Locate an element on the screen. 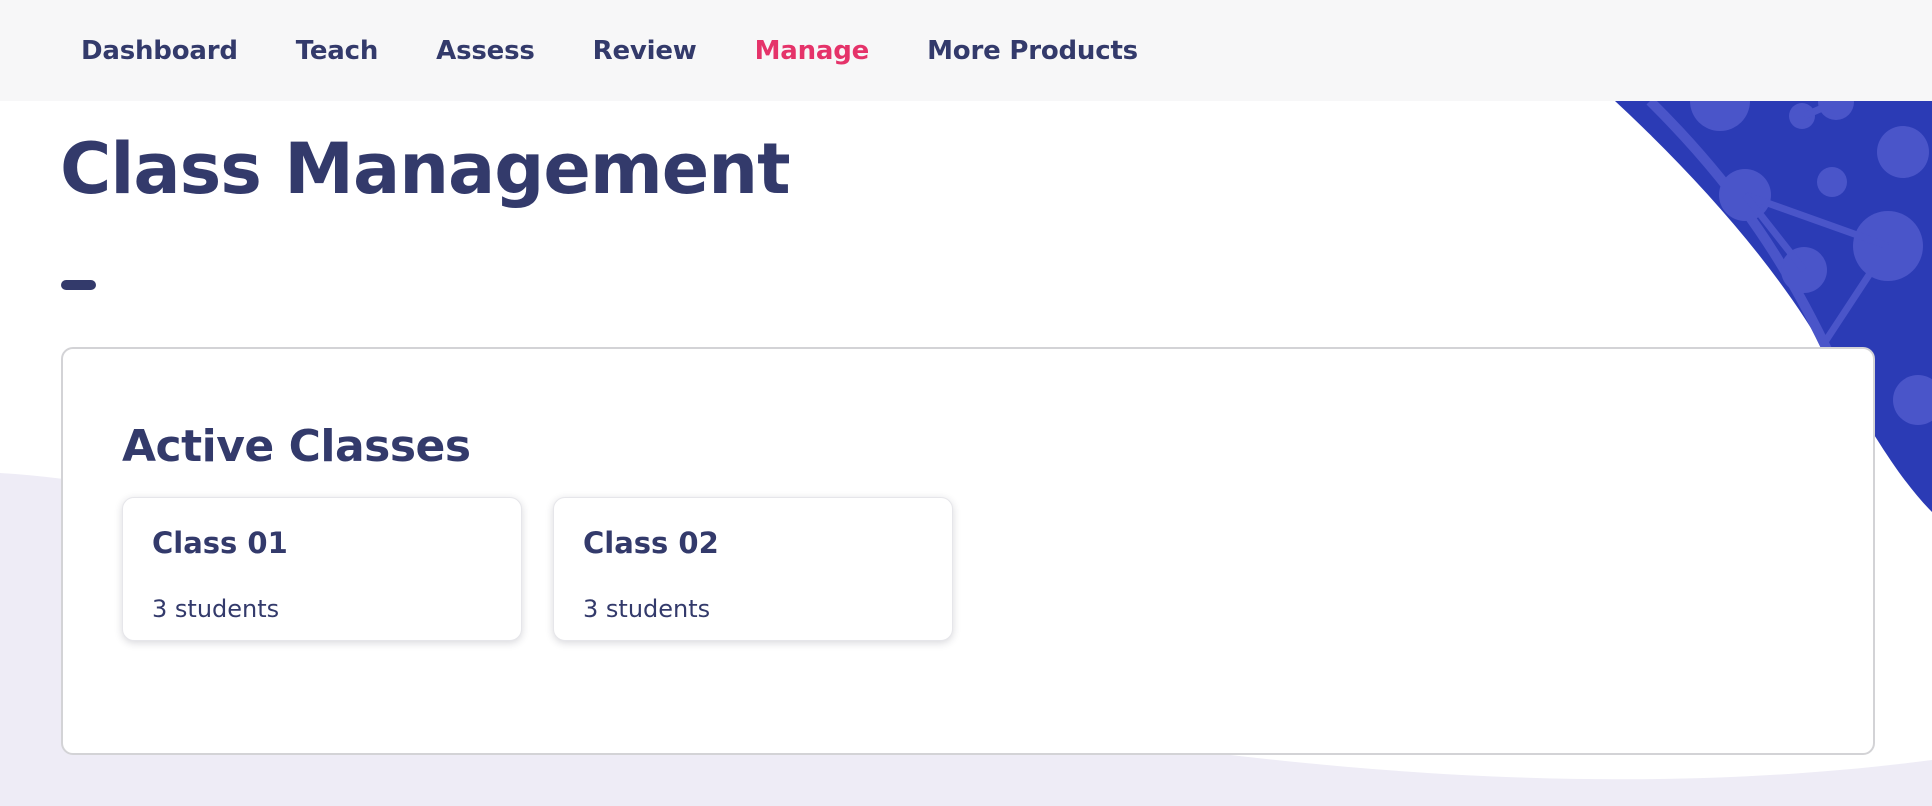  class-name: Class 02 is located at coordinates (651, 543).